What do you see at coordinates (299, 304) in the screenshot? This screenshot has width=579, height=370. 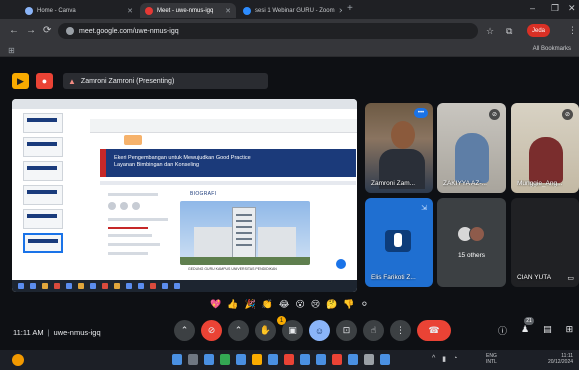 I see `reaction-emoji: 😮` at bounding box center [299, 304].